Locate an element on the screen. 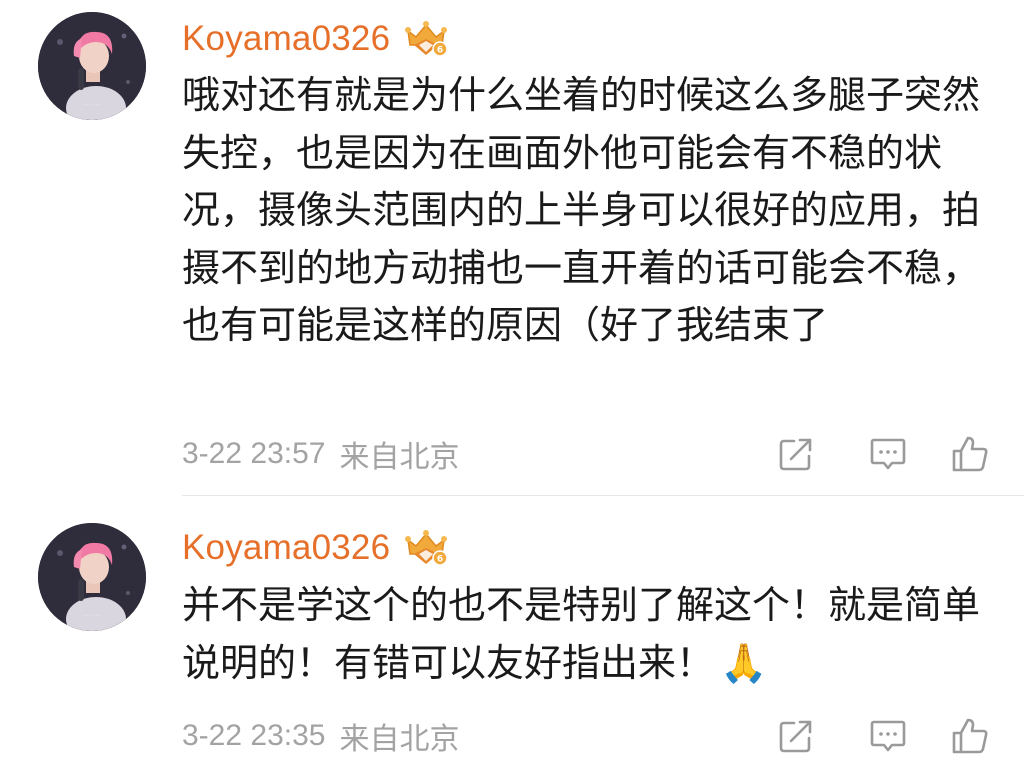  comment-meta: 3-22 23:57 来自北京 is located at coordinates (586, 454).